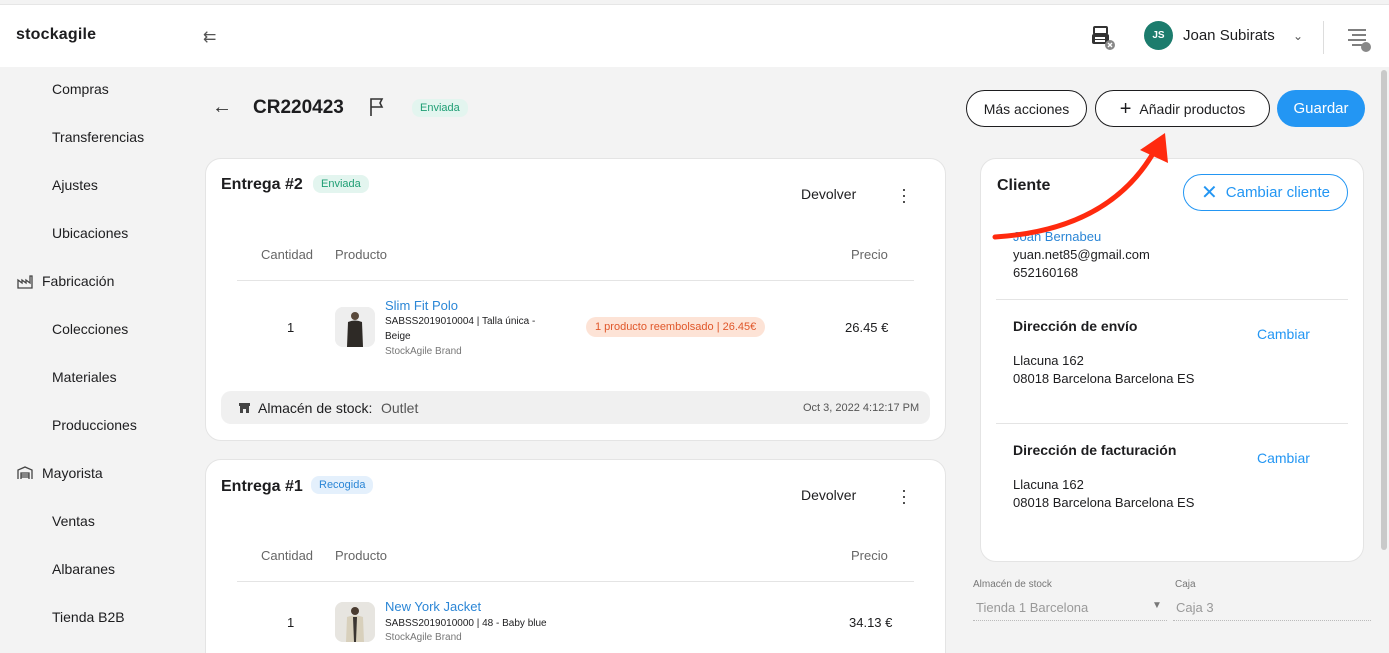 Image resolution: width=1389 pixels, height=653 pixels. Describe the element at coordinates (400, 408) in the screenshot. I see `stock-value: Outlet` at that location.